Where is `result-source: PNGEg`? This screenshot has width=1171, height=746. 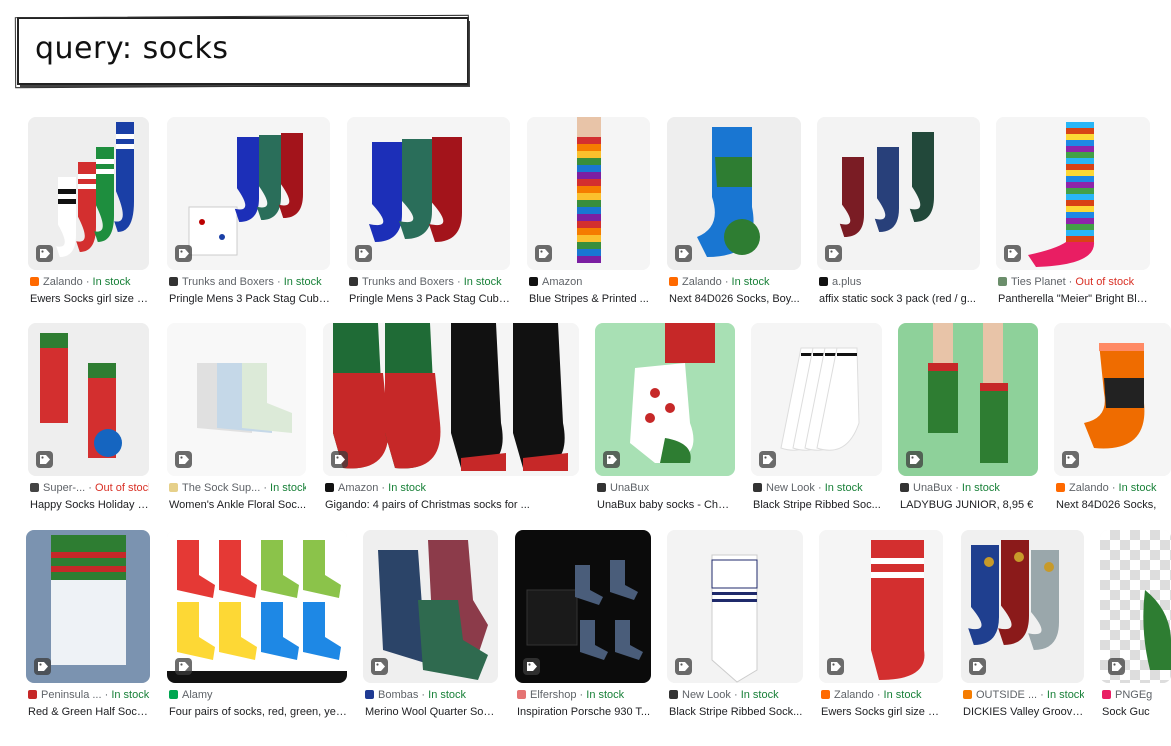 result-source: PNGEg is located at coordinates (1136, 695).